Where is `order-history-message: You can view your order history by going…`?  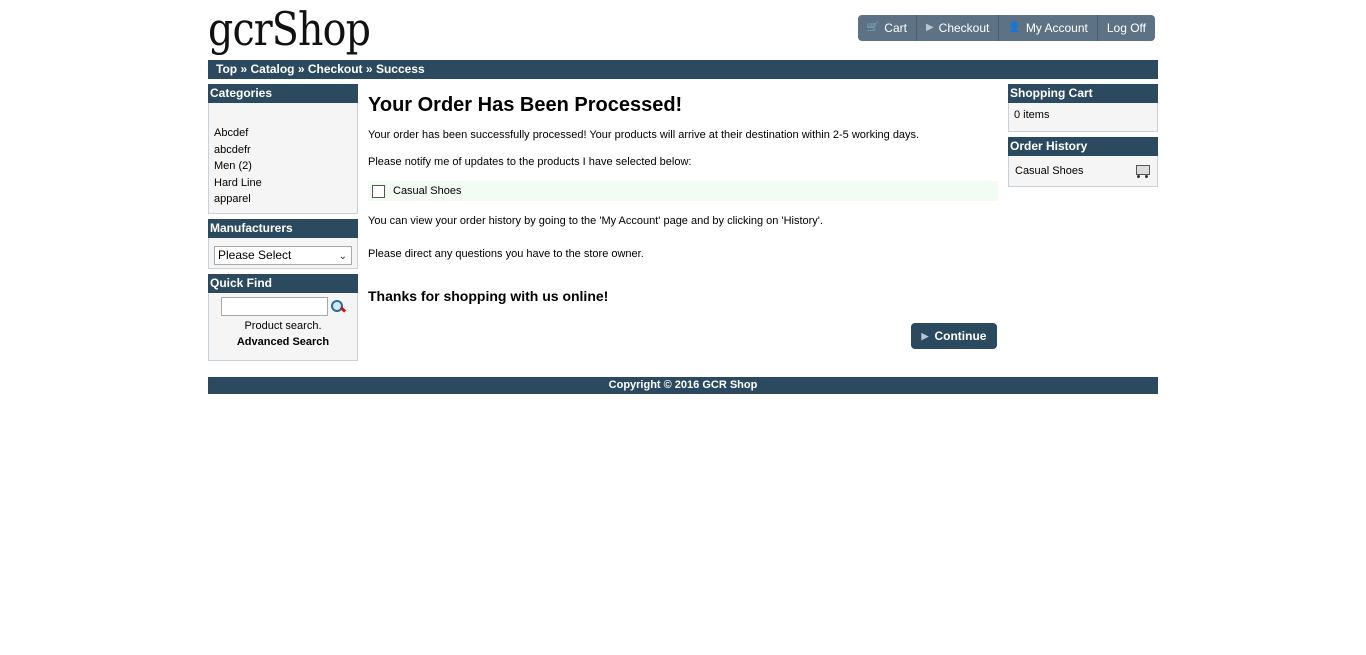 order-history-message: You can view your order history by going… is located at coordinates (595, 221).